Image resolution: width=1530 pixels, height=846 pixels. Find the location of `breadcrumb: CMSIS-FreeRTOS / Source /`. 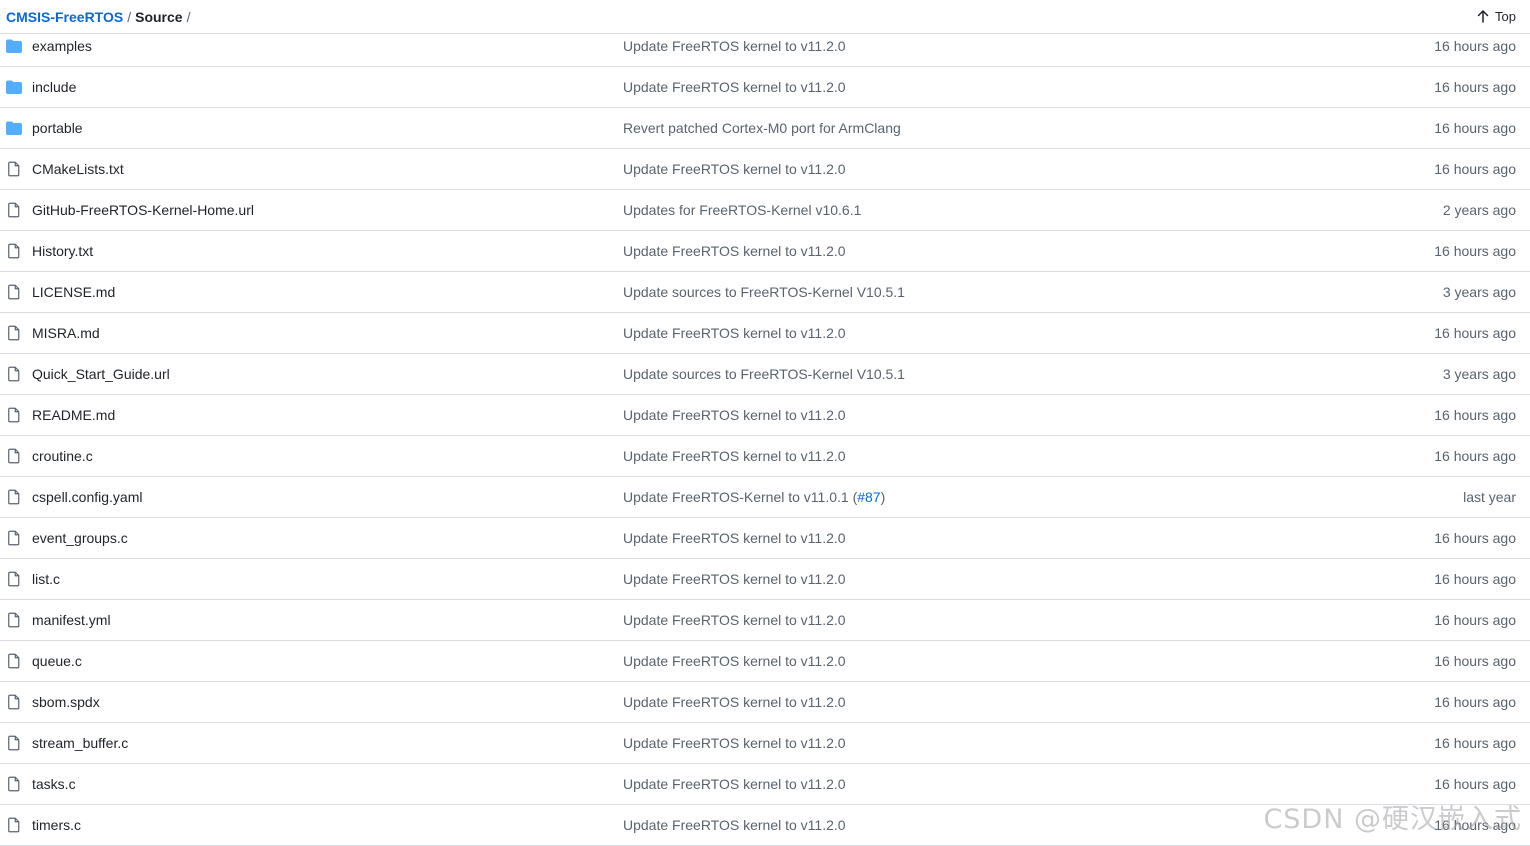

breadcrumb: CMSIS-FreeRTOS / Source / is located at coordinates (98, 17).